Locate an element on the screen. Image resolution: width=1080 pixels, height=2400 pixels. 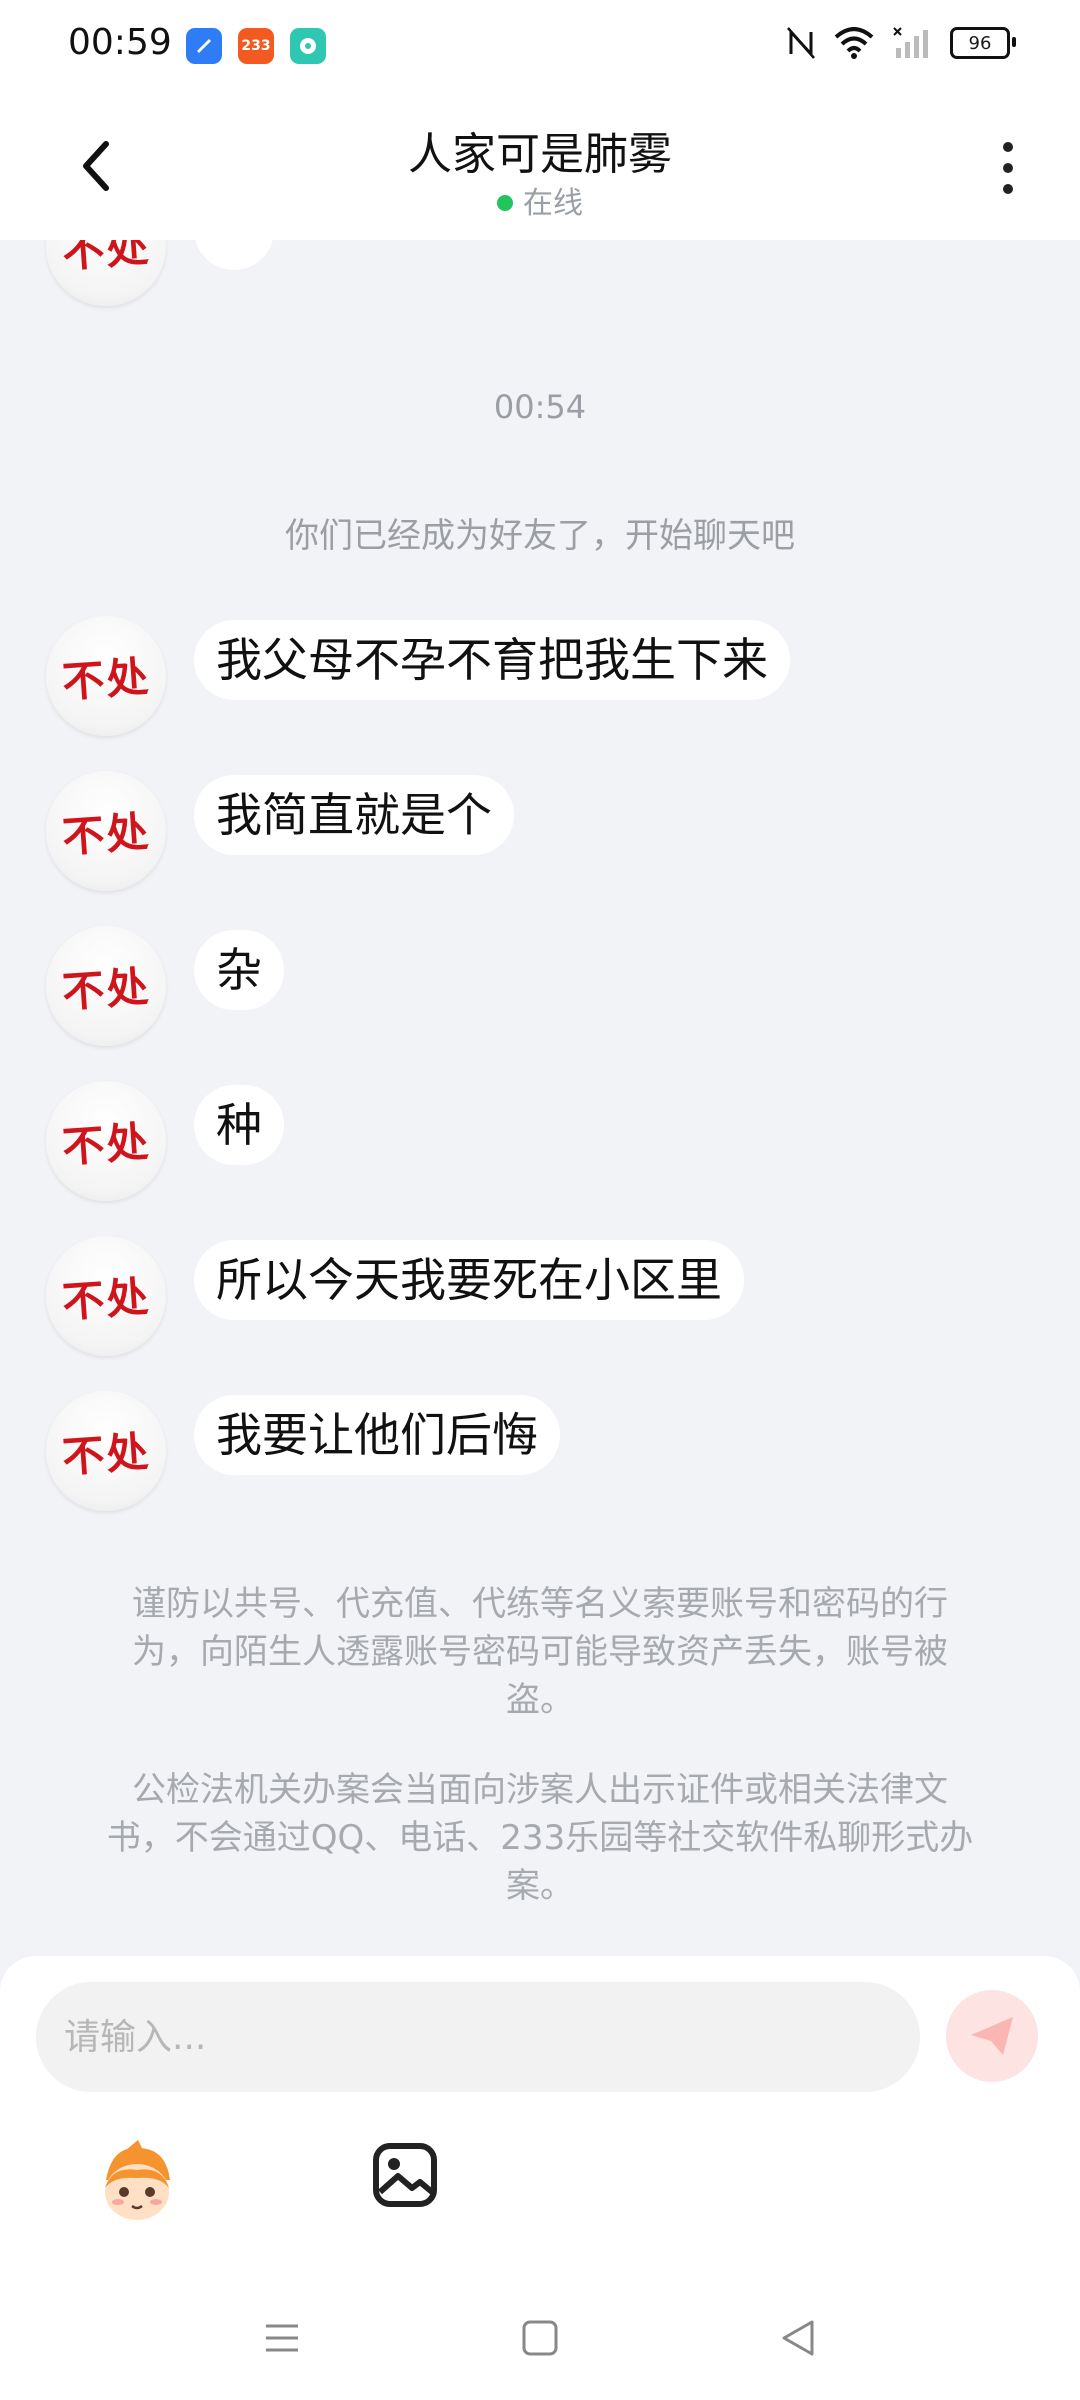
chat-title: 人家可是肺雾 is located at coordinates (540, 154).